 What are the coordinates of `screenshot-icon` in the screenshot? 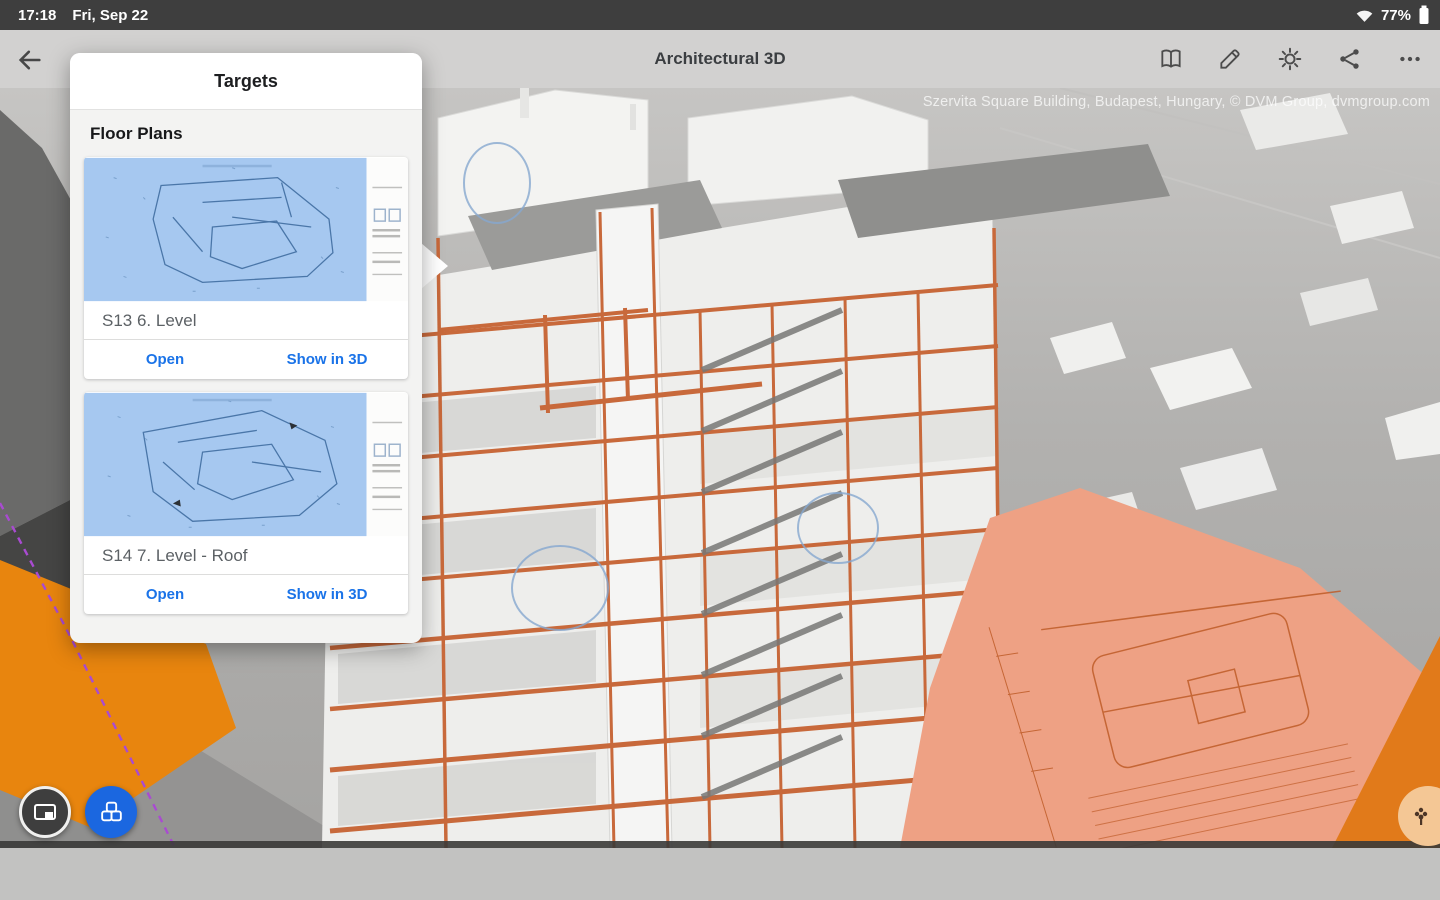 It's located at (45, 812).